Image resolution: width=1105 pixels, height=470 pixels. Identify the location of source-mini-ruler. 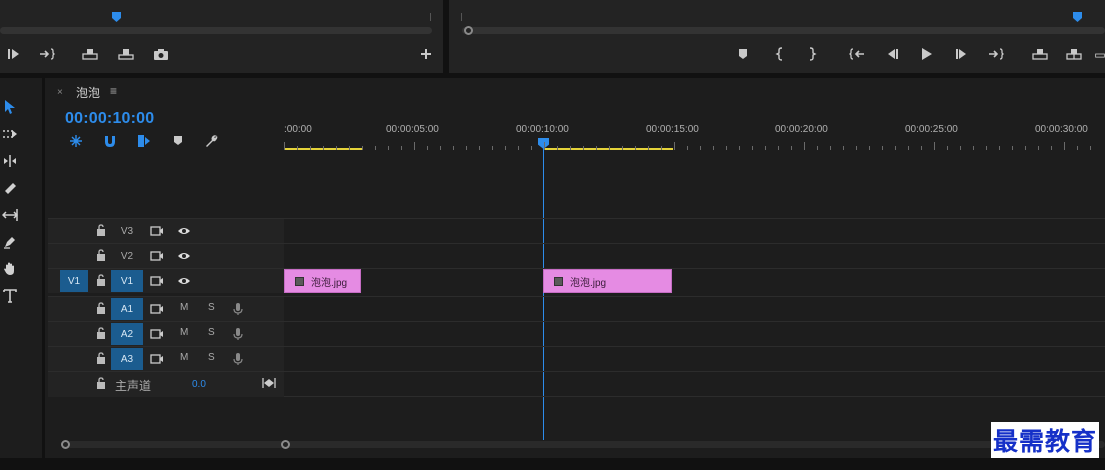
(216, 16).